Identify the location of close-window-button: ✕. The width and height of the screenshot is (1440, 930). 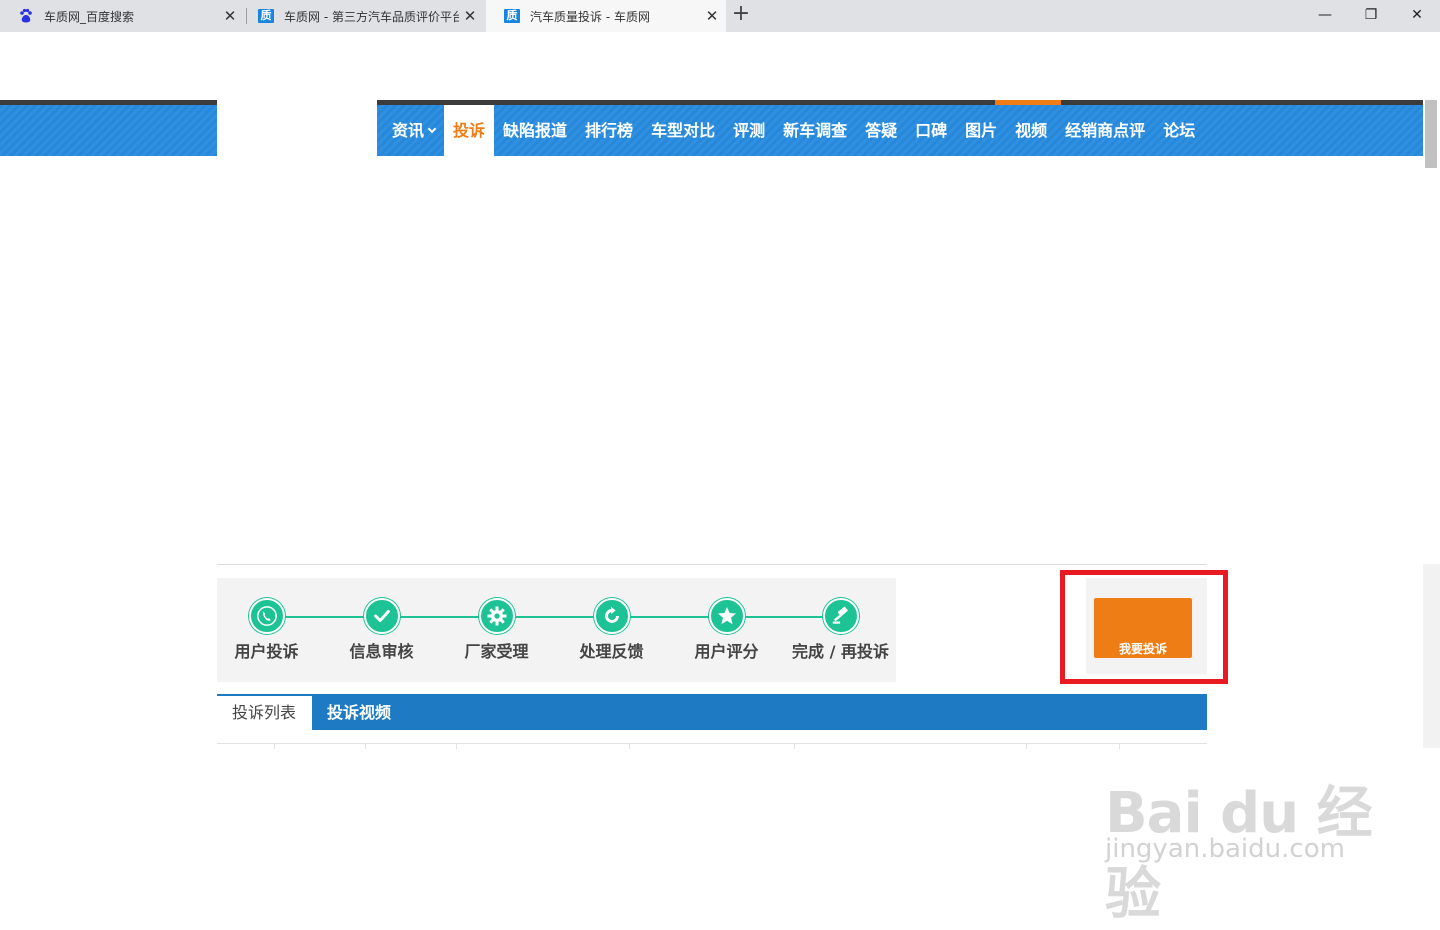
(1417, 16).